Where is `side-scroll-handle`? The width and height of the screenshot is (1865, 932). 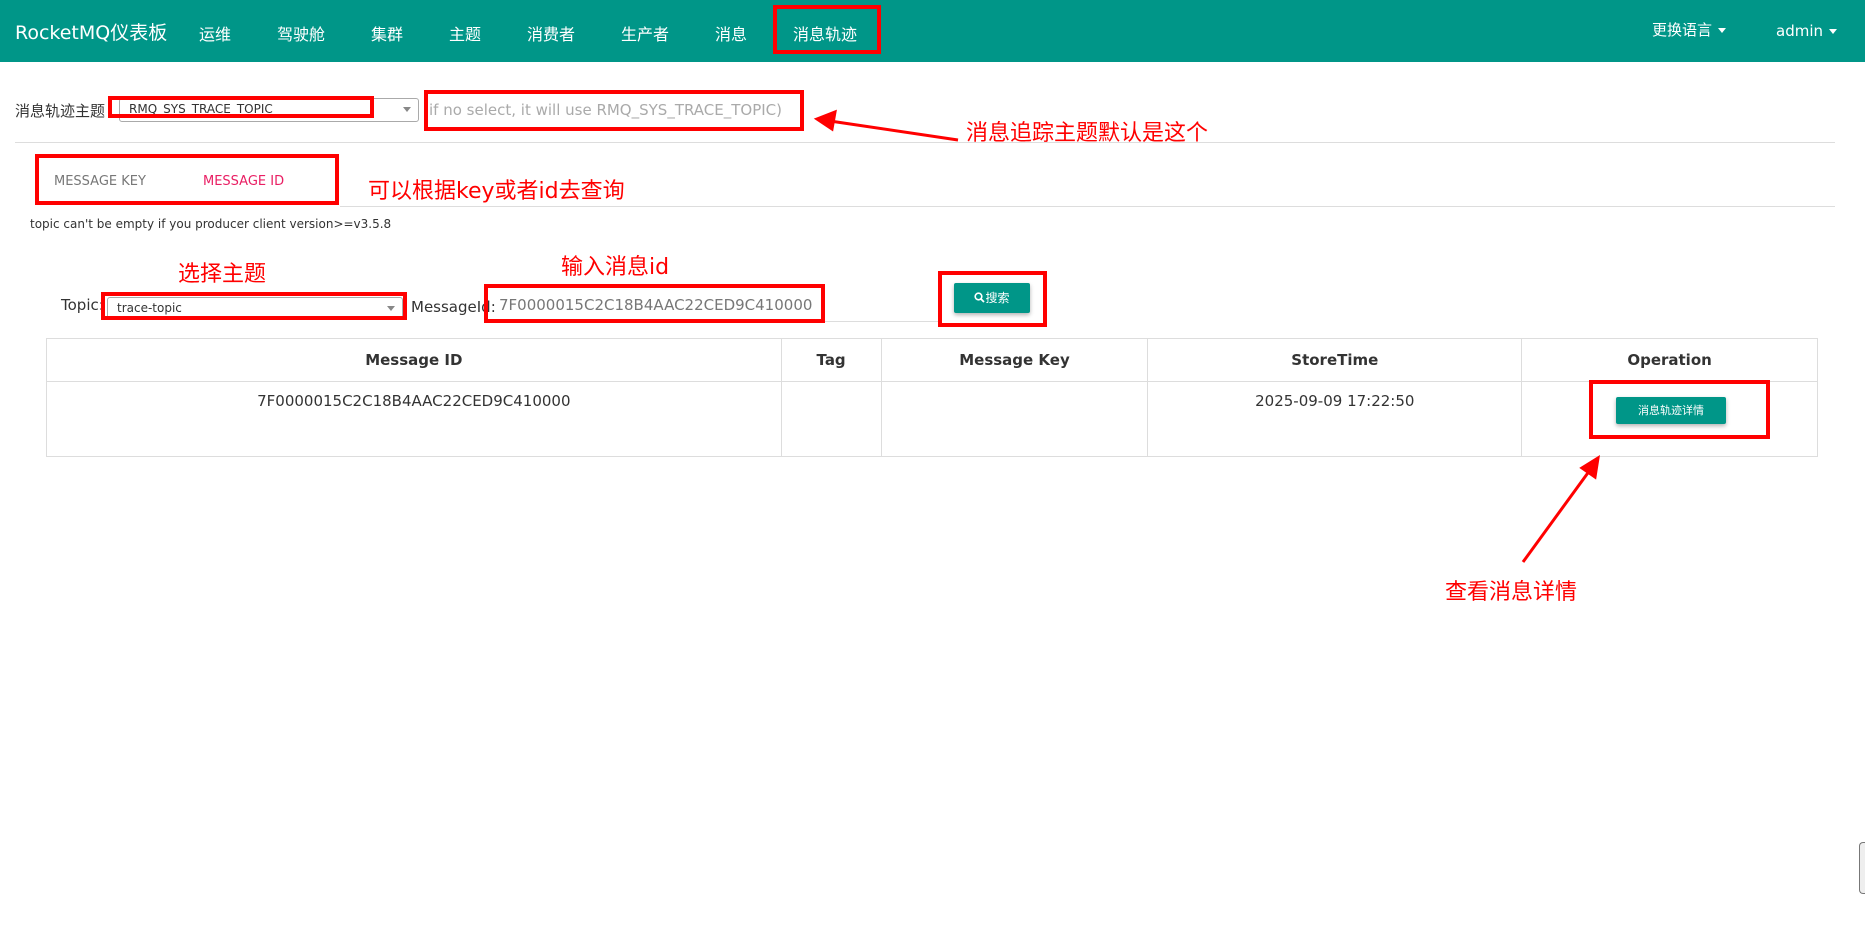 side-scroll-handle is located at coordinates (1862, 868).